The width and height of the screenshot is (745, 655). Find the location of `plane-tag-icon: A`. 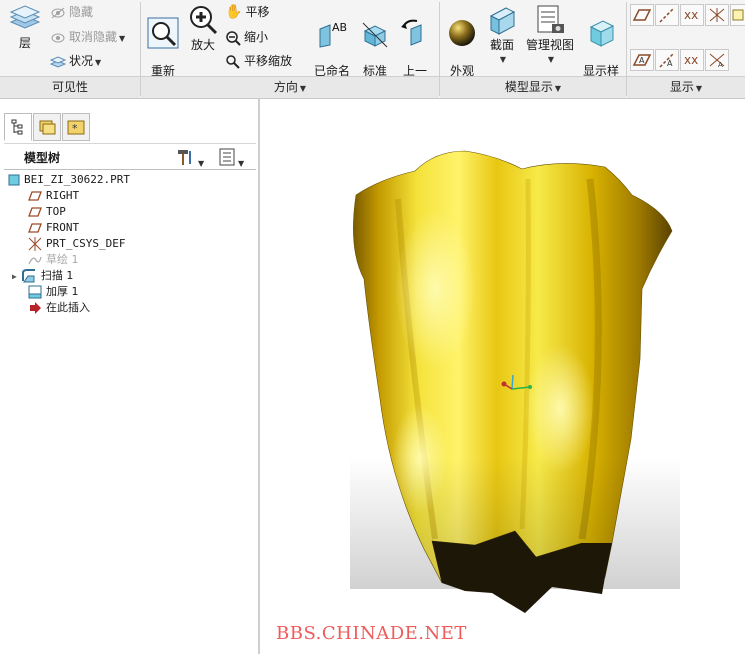

plane-tag-icon: A is located at coordinates (642, 60).